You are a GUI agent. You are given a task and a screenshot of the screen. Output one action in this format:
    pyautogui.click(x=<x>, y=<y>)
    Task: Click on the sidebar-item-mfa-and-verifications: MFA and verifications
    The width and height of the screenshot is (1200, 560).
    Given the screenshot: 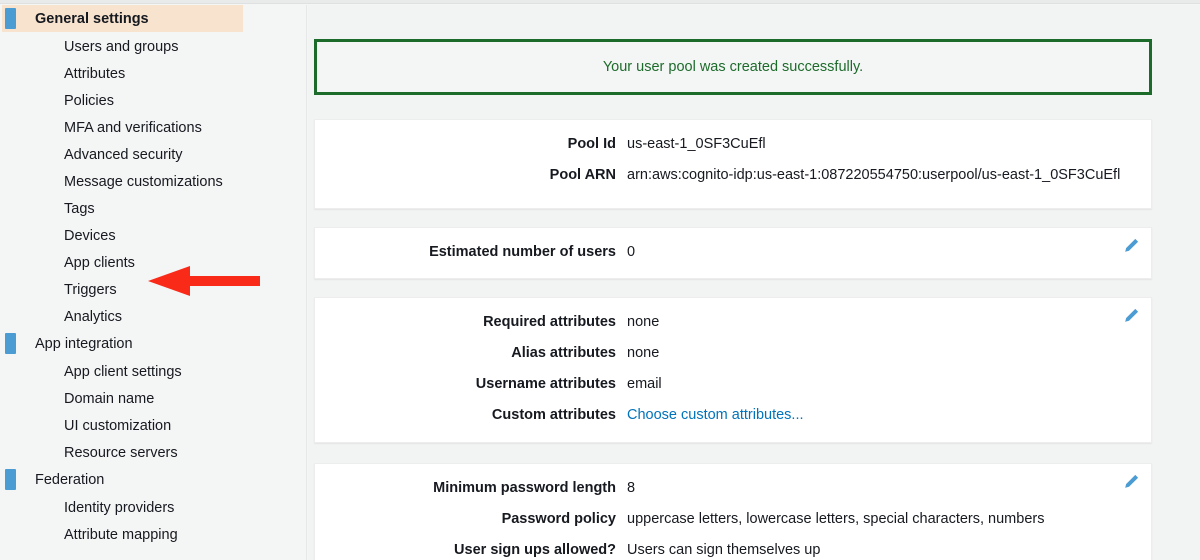 What is the action you would take?
    pyautogui.click(x=153, y=127)
    